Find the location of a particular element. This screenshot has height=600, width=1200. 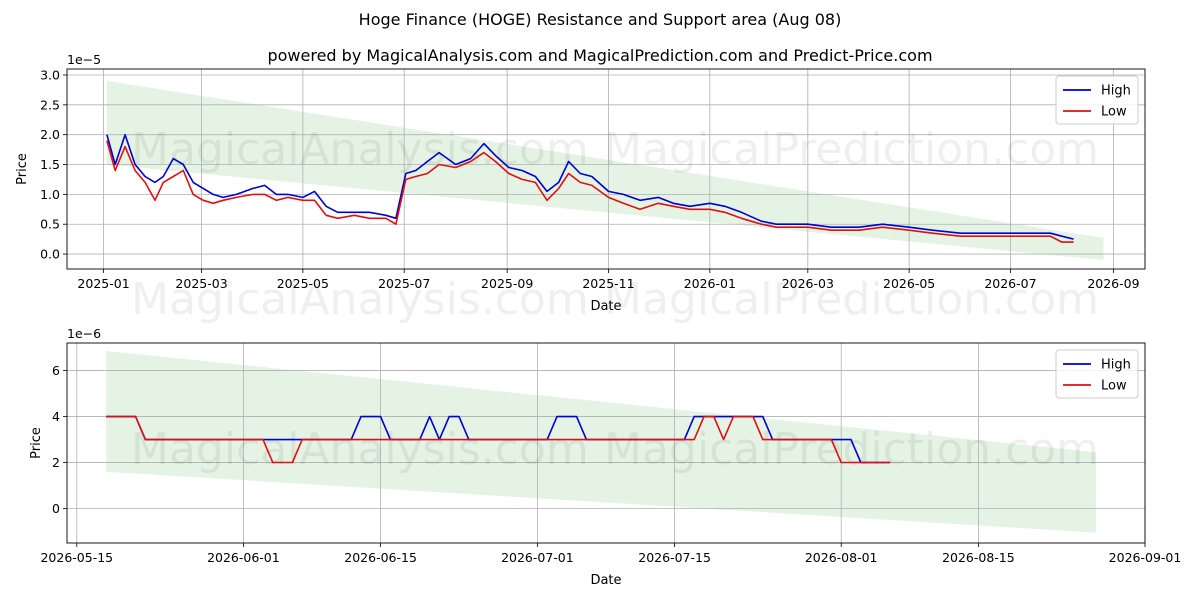

y-tick-label: 0.5 is located at coordinates (50, 224).